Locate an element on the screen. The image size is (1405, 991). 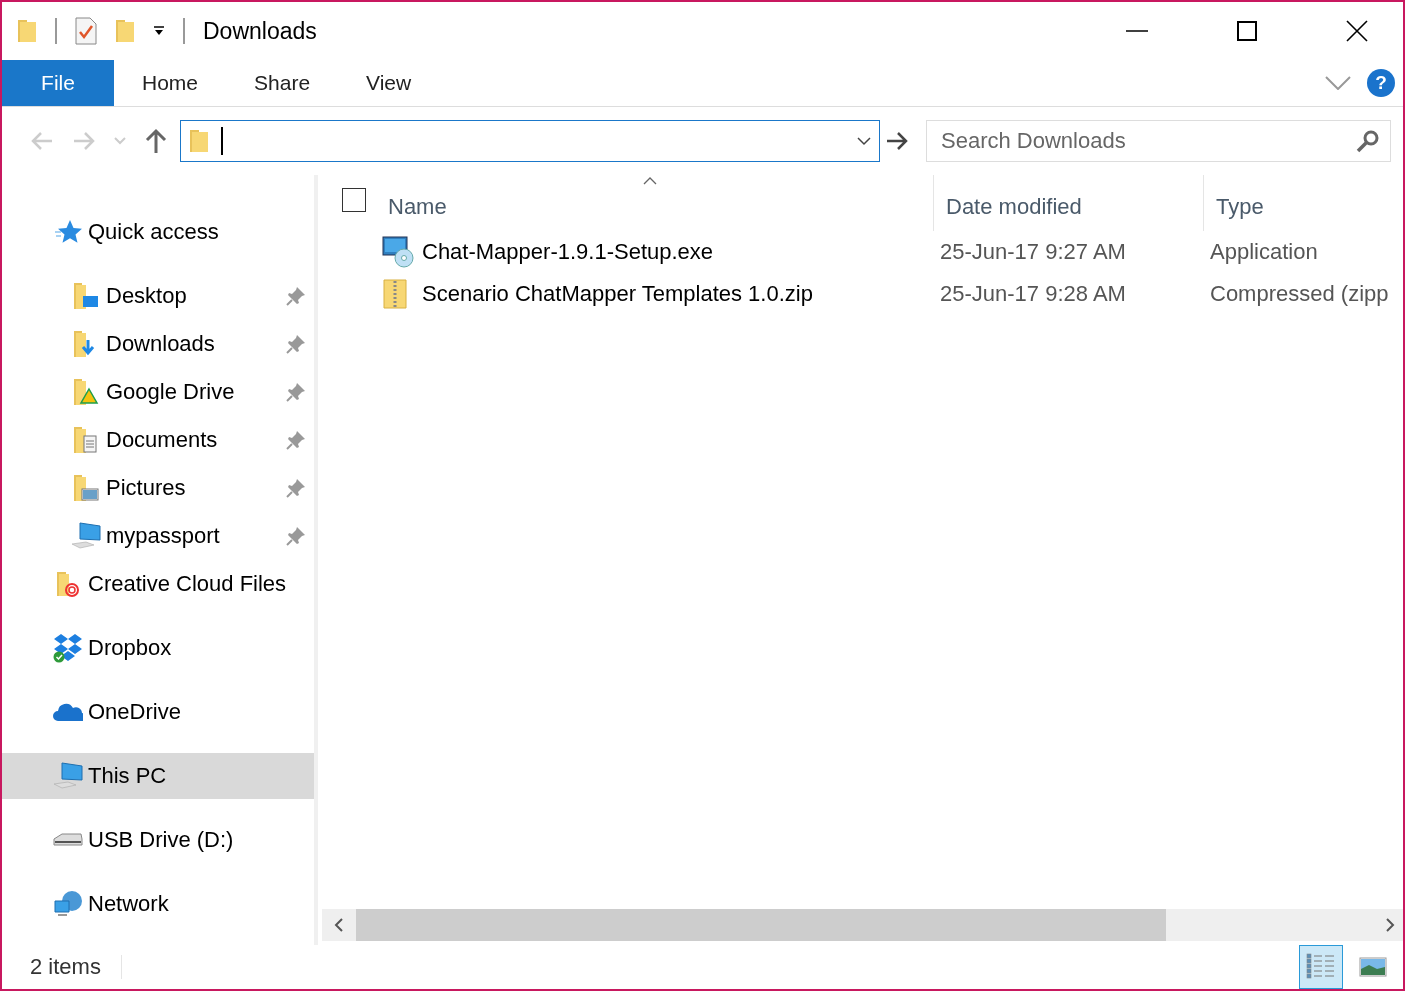
sidebar-label: Documents is located at coordinates (162, 440).